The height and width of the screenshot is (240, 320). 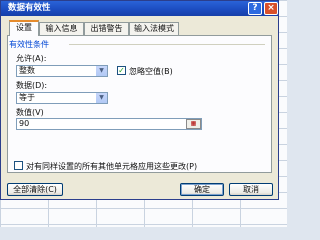 I want to click on checkmark-icon: ✓, so click(x=121, y=70).